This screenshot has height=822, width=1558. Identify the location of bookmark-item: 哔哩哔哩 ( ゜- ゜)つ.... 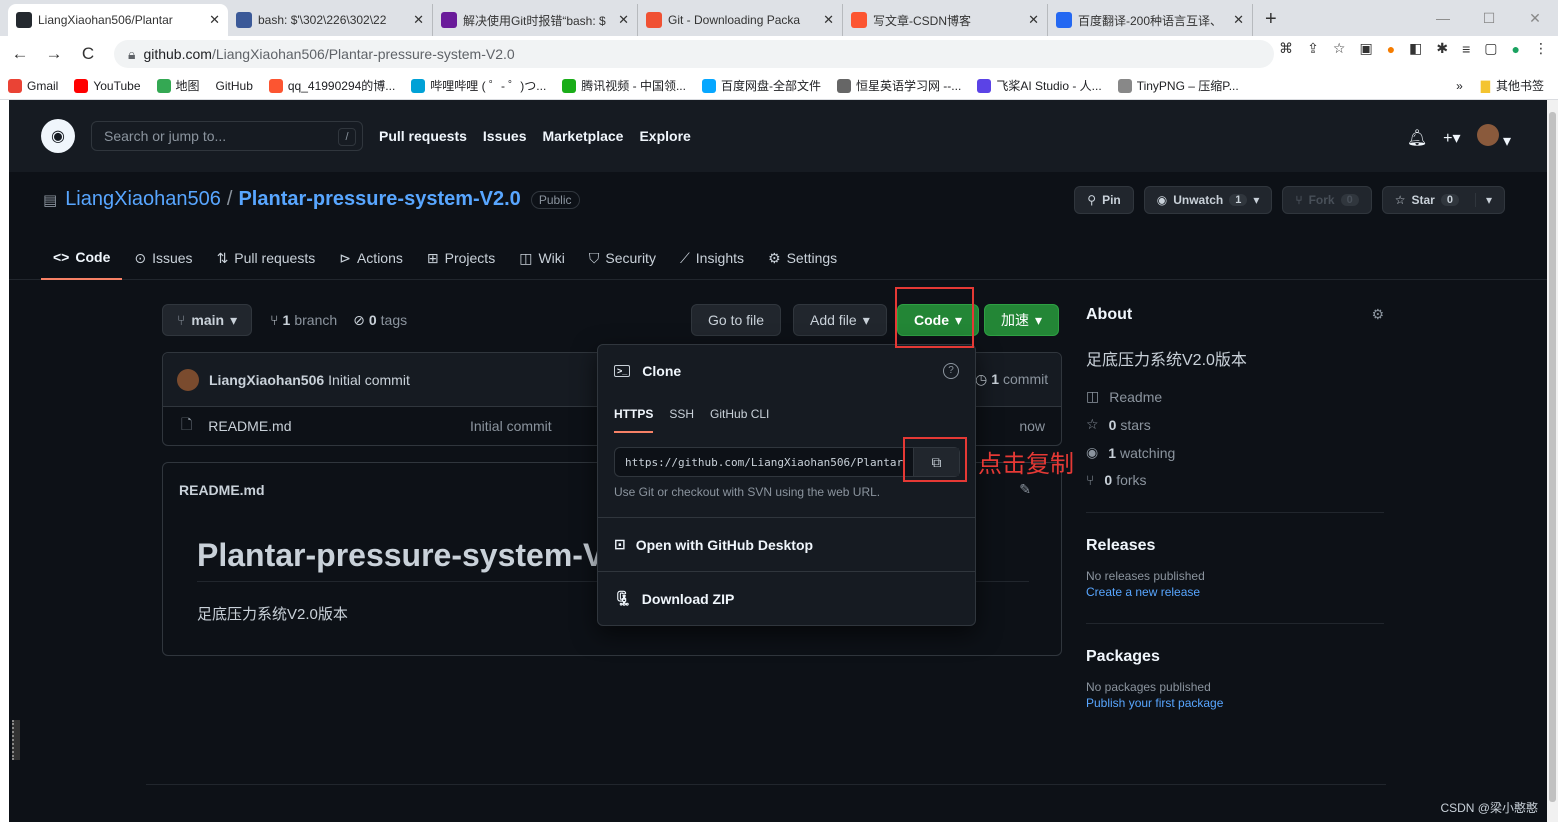
(478, 85).